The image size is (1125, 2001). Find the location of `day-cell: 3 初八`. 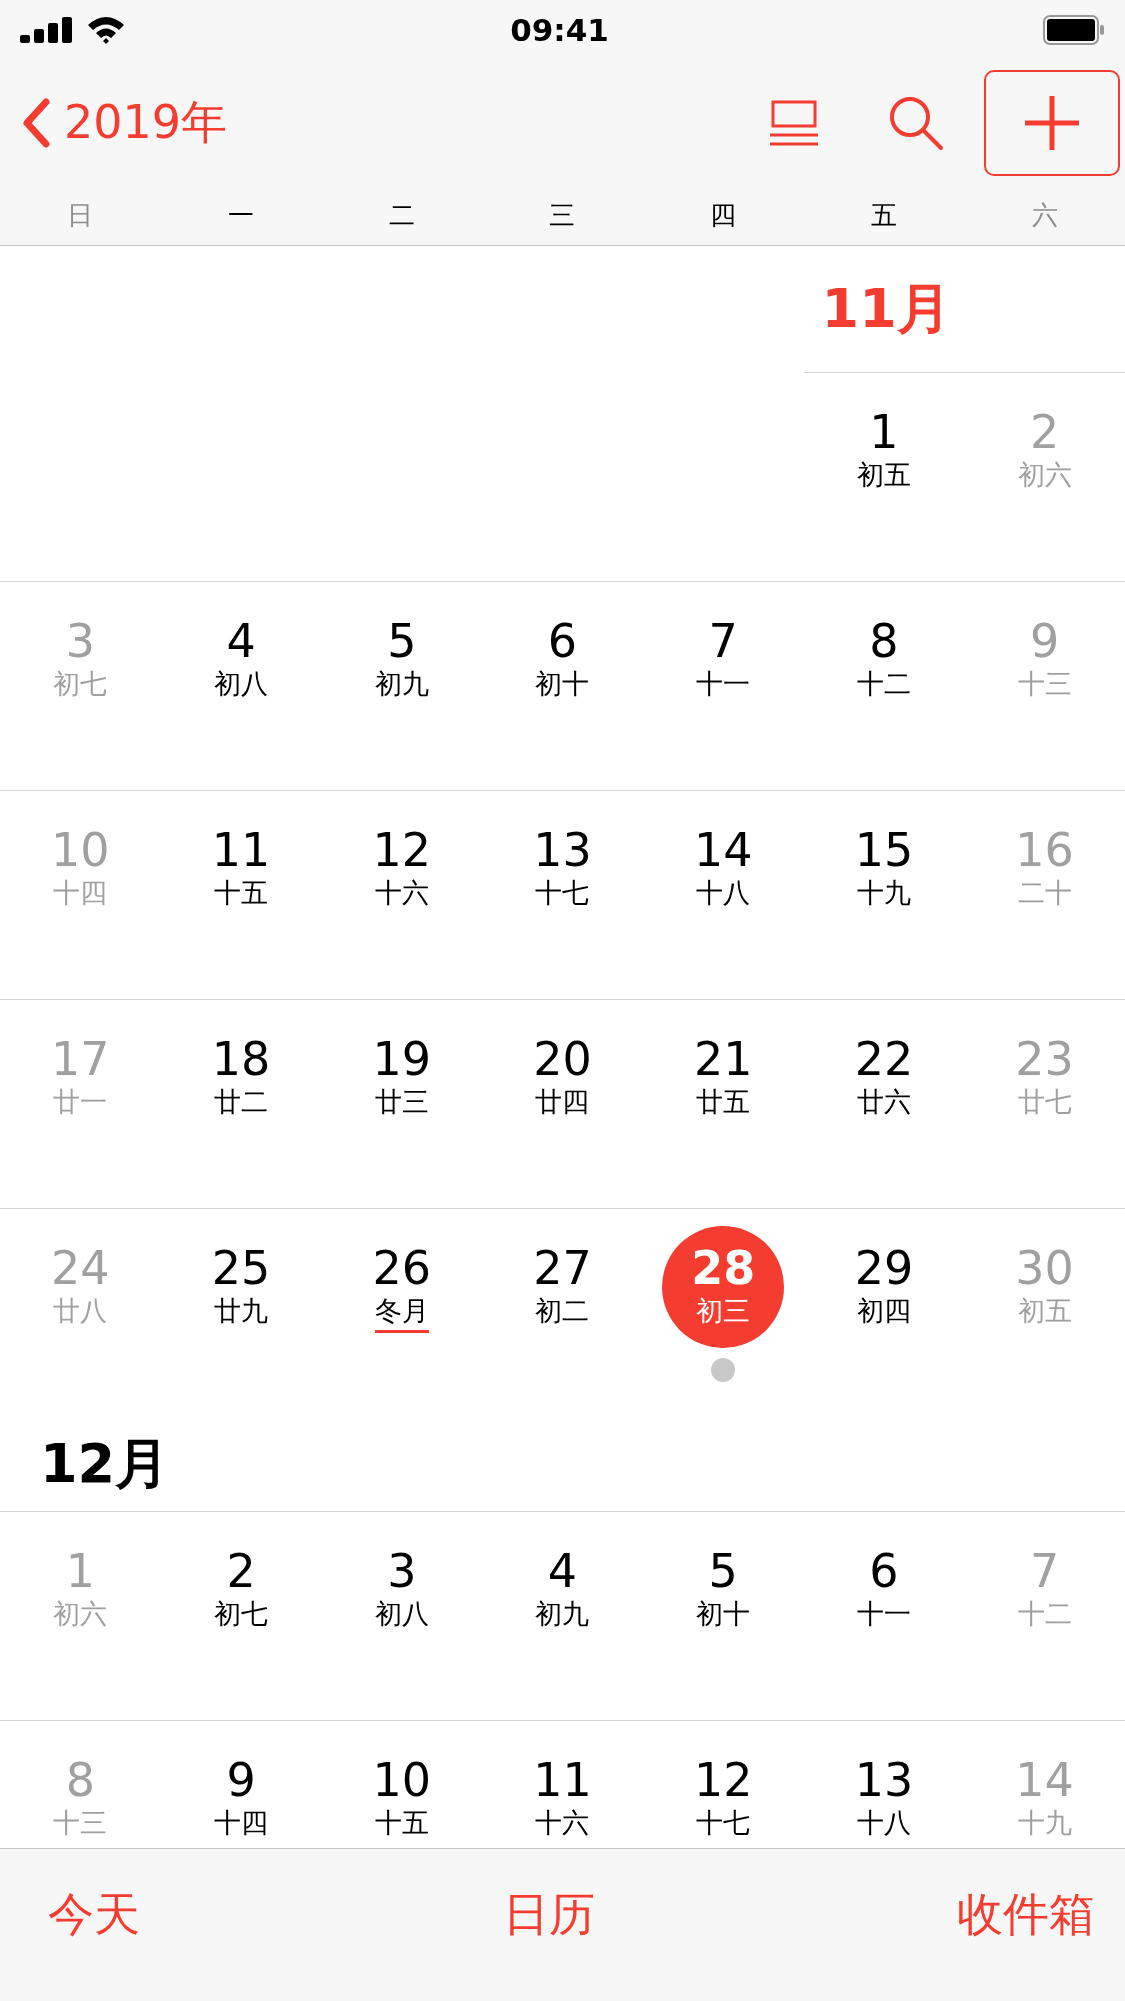

day-cell: 3 初八 is located at coordinates (401, 1590).